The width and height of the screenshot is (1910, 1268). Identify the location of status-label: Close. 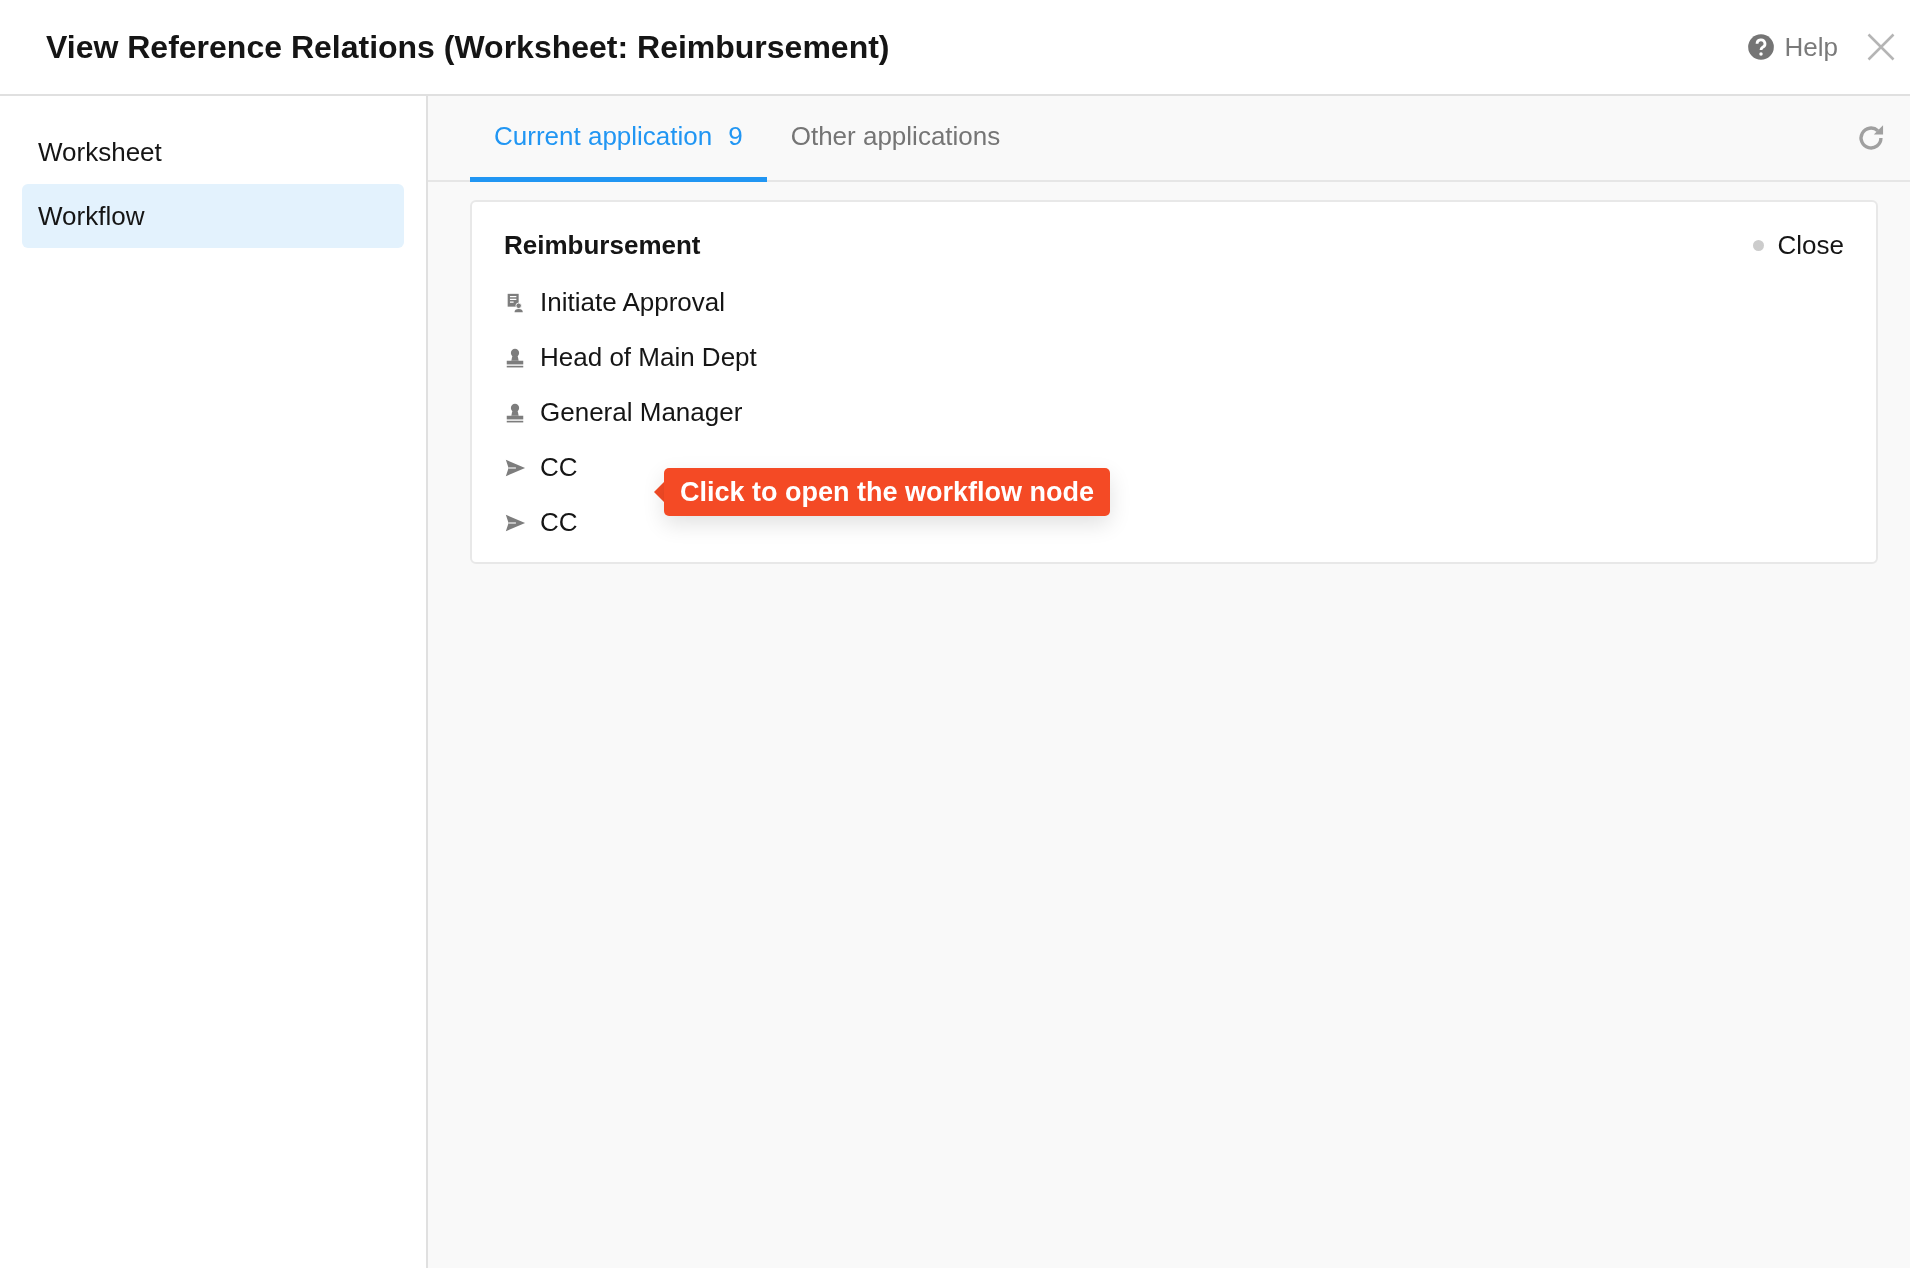
(1810, 245).